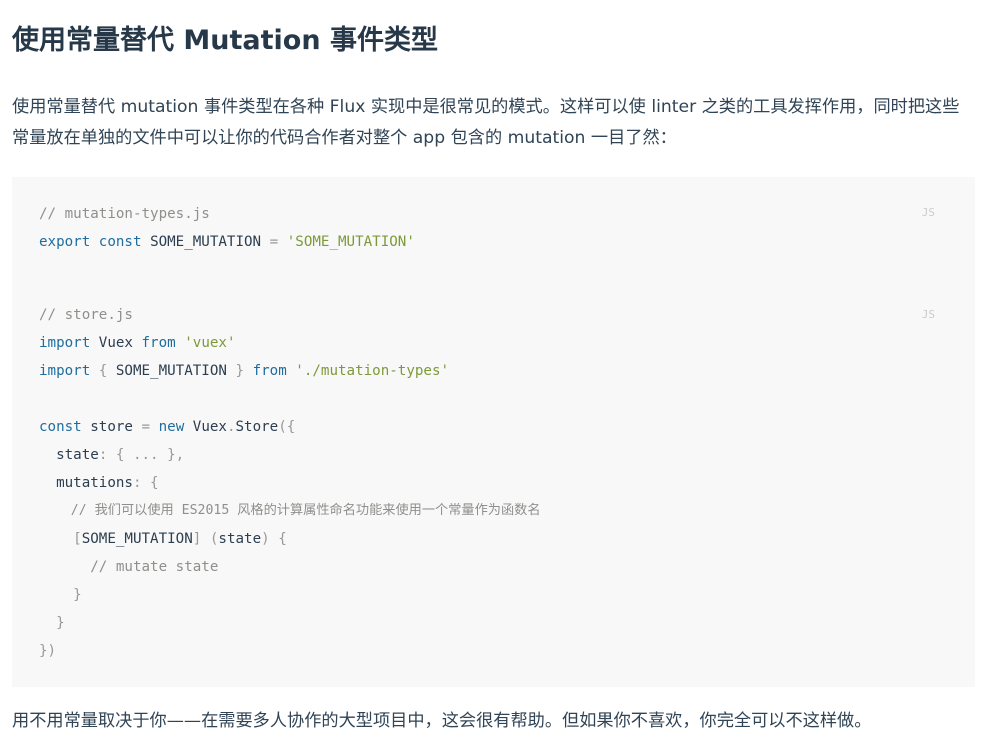 Image resolution: width=990 pixels, height=756 pixels. I want to click on code-identifier: Store, so click(257, 427).